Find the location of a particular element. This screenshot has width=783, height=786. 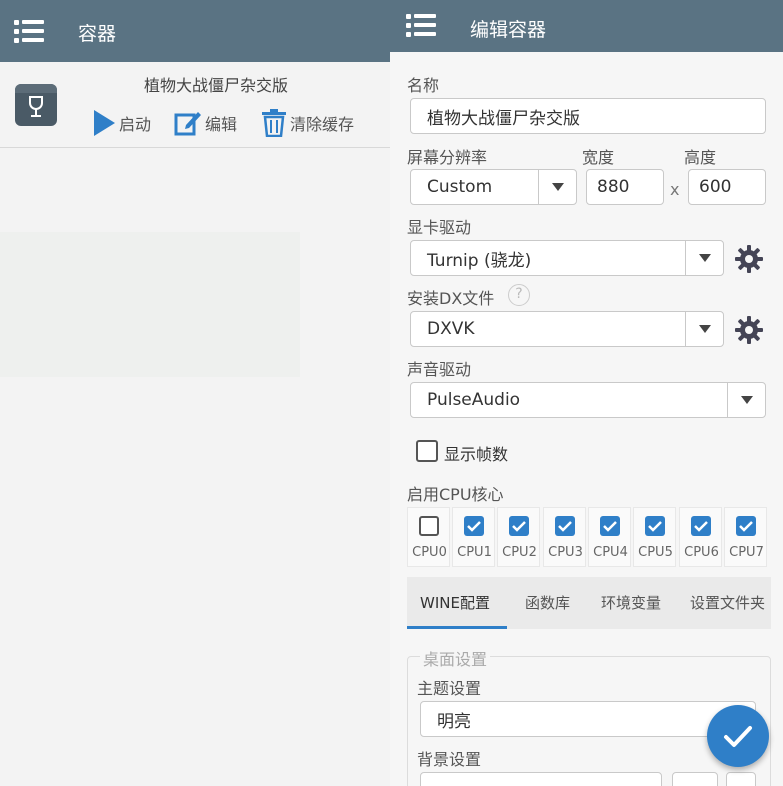

confirm-button is located at coordinates (738, 736).